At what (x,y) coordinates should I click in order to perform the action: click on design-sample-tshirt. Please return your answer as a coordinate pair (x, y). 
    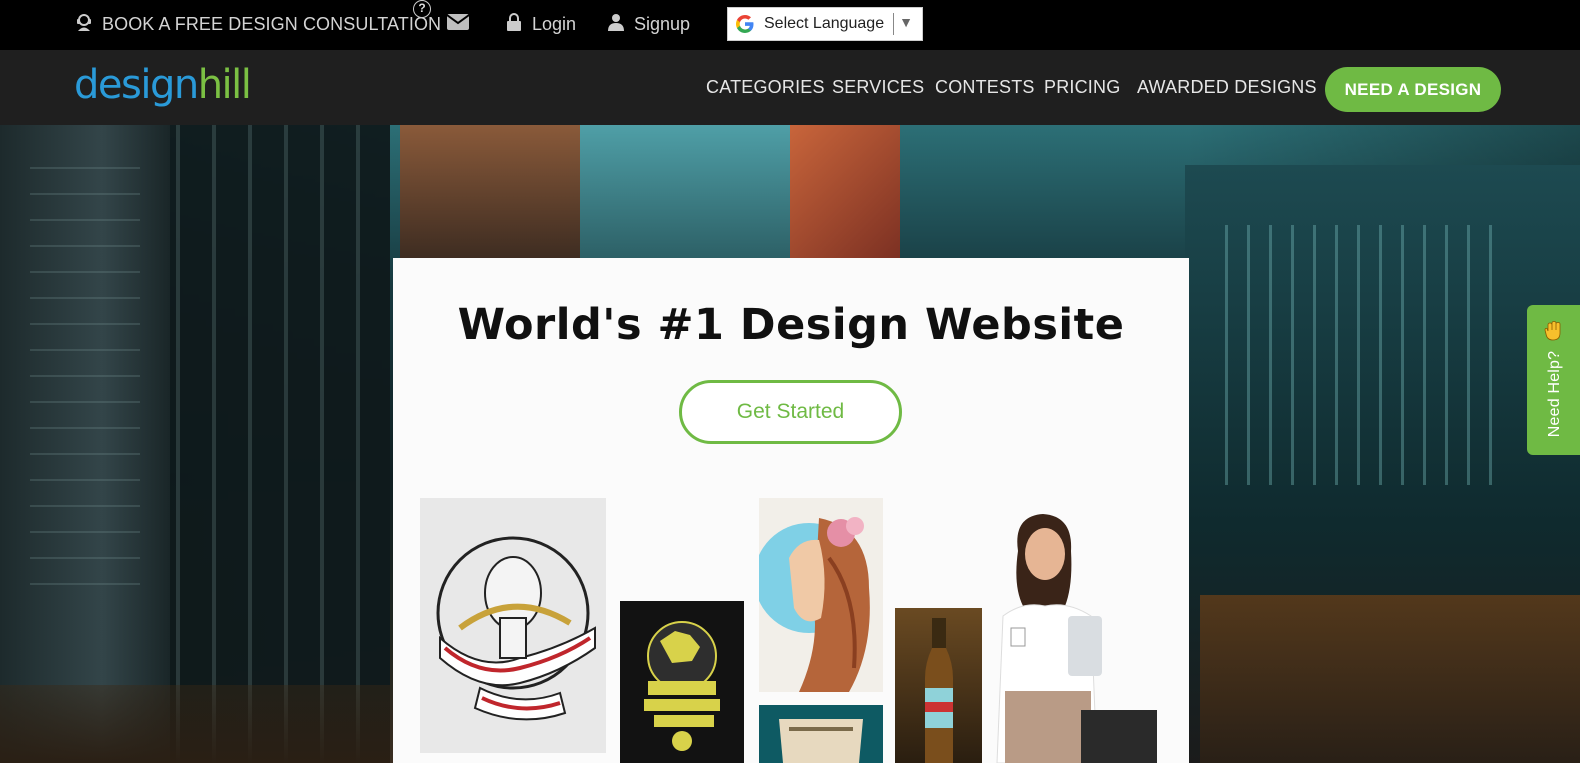
    Looking at the image, I should click on (682, 682).